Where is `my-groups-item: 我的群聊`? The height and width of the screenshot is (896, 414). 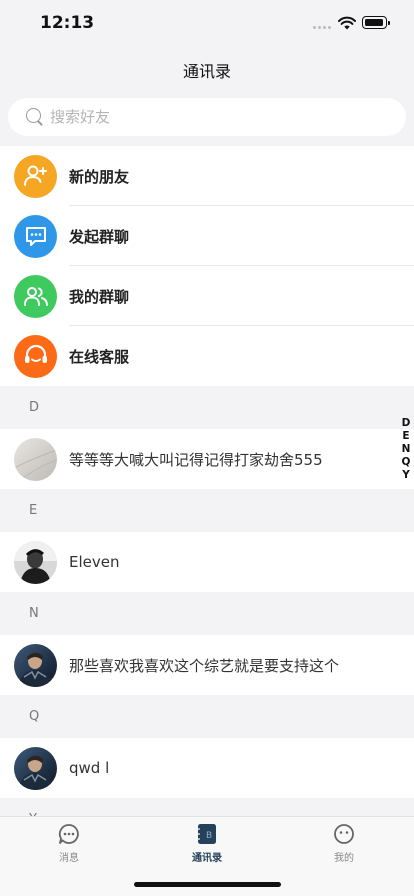
my-groups-item: 我的群聊 is located at coordinates (207, 296).